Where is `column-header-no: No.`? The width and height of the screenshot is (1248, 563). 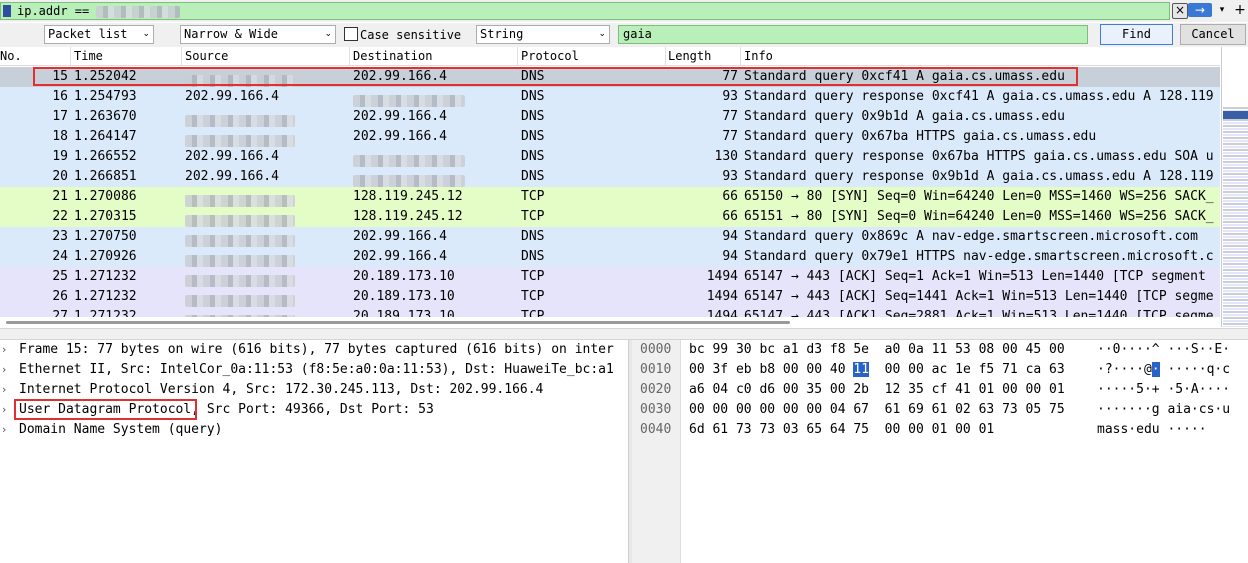 column-header-no: No. is located at coordinates (11, 56).